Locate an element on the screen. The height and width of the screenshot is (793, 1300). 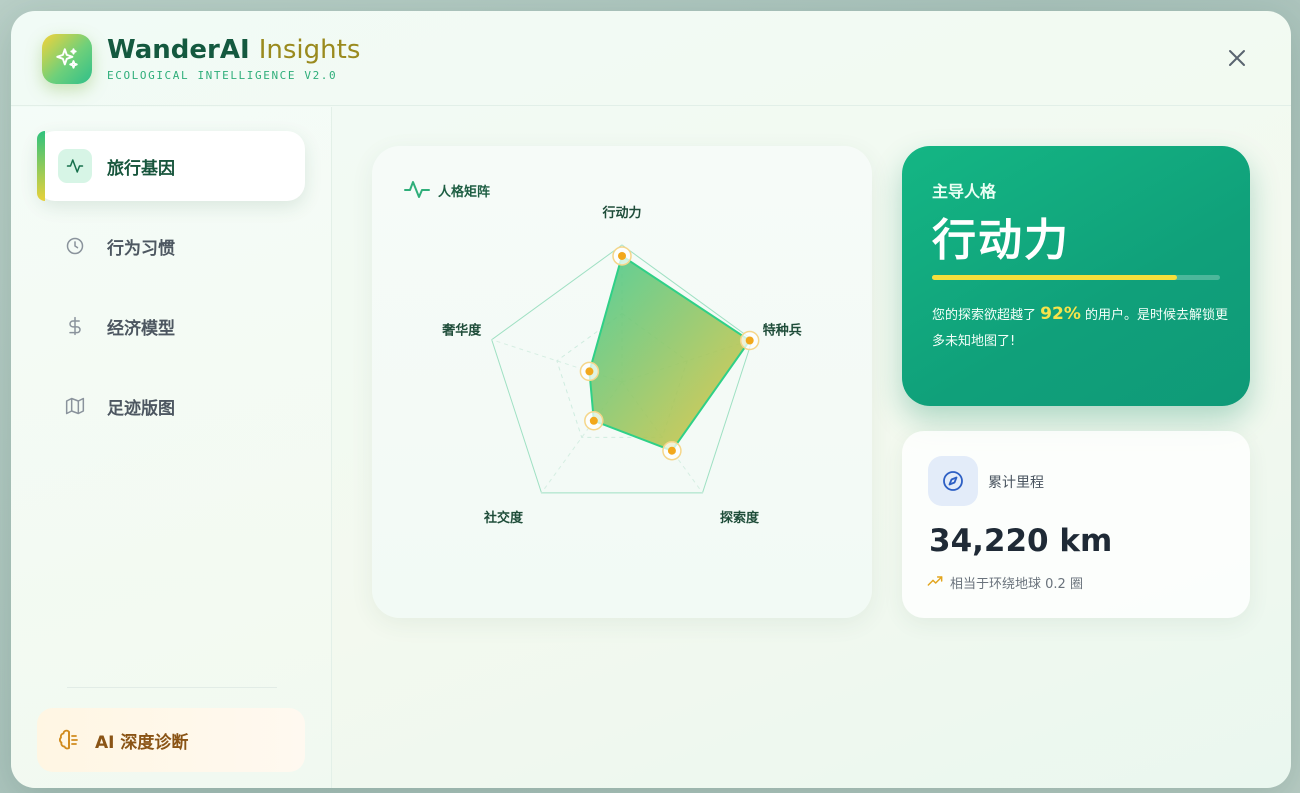
sidebar-item-travel-dna: 旅行基因 is located at coordinates (171, 166).